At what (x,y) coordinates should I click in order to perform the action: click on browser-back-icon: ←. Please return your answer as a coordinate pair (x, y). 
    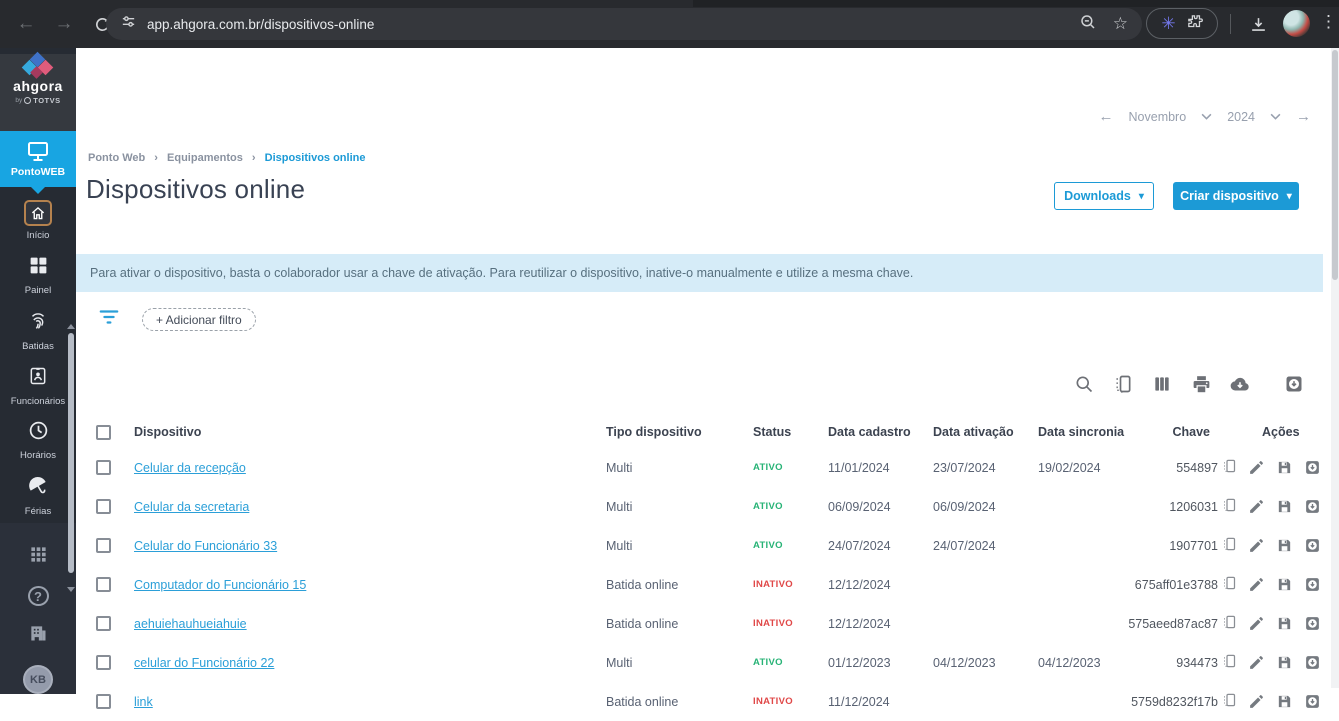
    Looking at the image, I should click on (26, 24).